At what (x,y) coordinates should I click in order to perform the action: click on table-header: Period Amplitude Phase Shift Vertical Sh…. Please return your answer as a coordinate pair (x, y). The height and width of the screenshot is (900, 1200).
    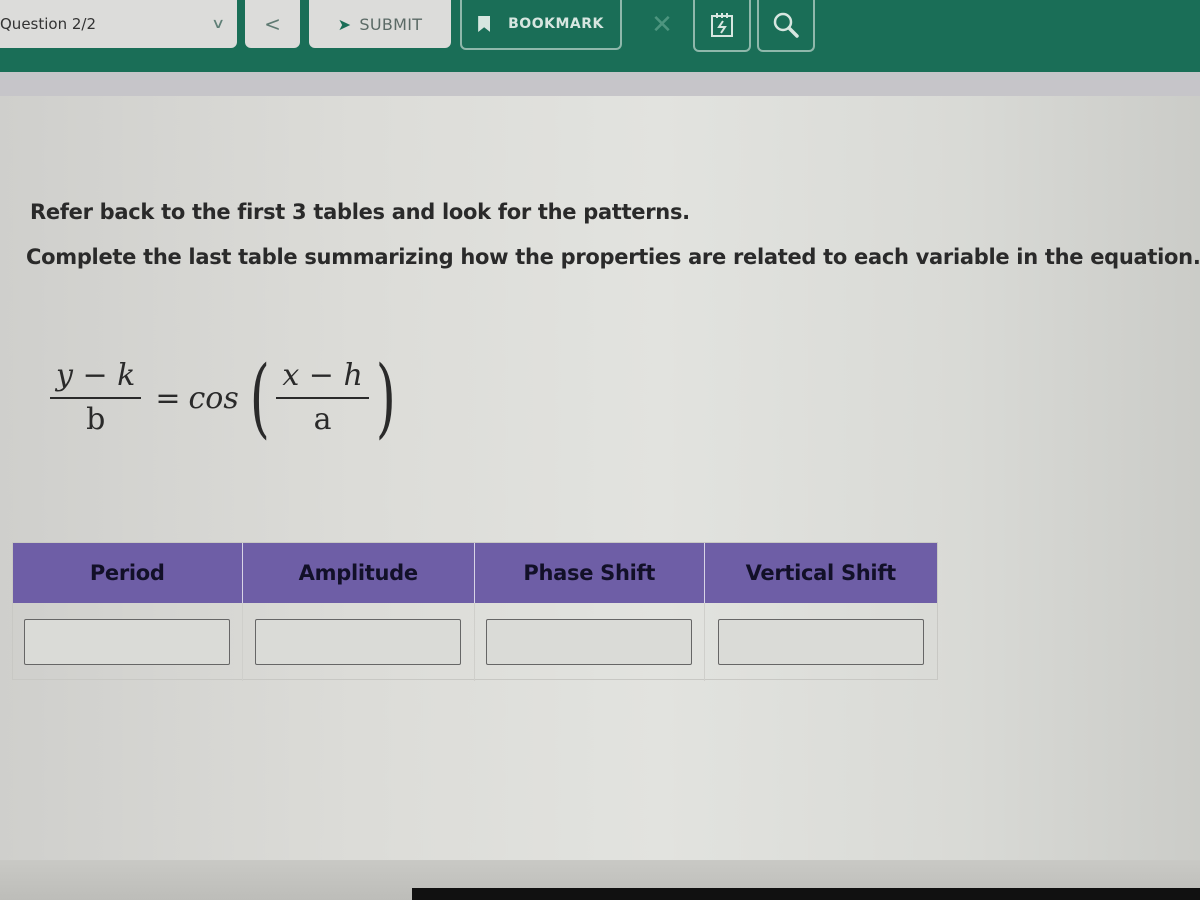
    Looking at the image, I should click on (475, 573).